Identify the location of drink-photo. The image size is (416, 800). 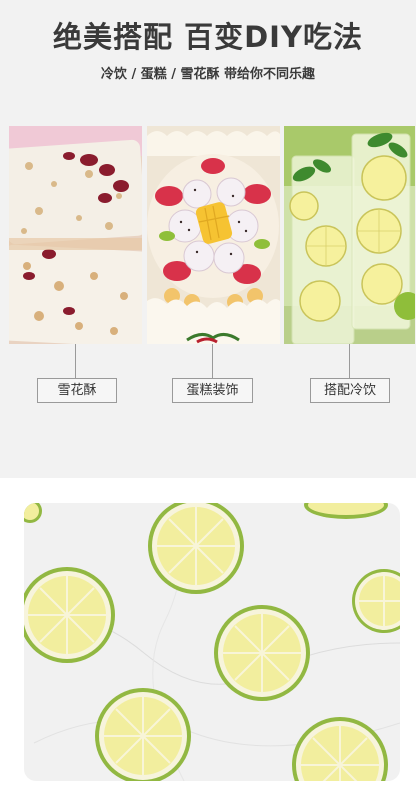
(349, 235).